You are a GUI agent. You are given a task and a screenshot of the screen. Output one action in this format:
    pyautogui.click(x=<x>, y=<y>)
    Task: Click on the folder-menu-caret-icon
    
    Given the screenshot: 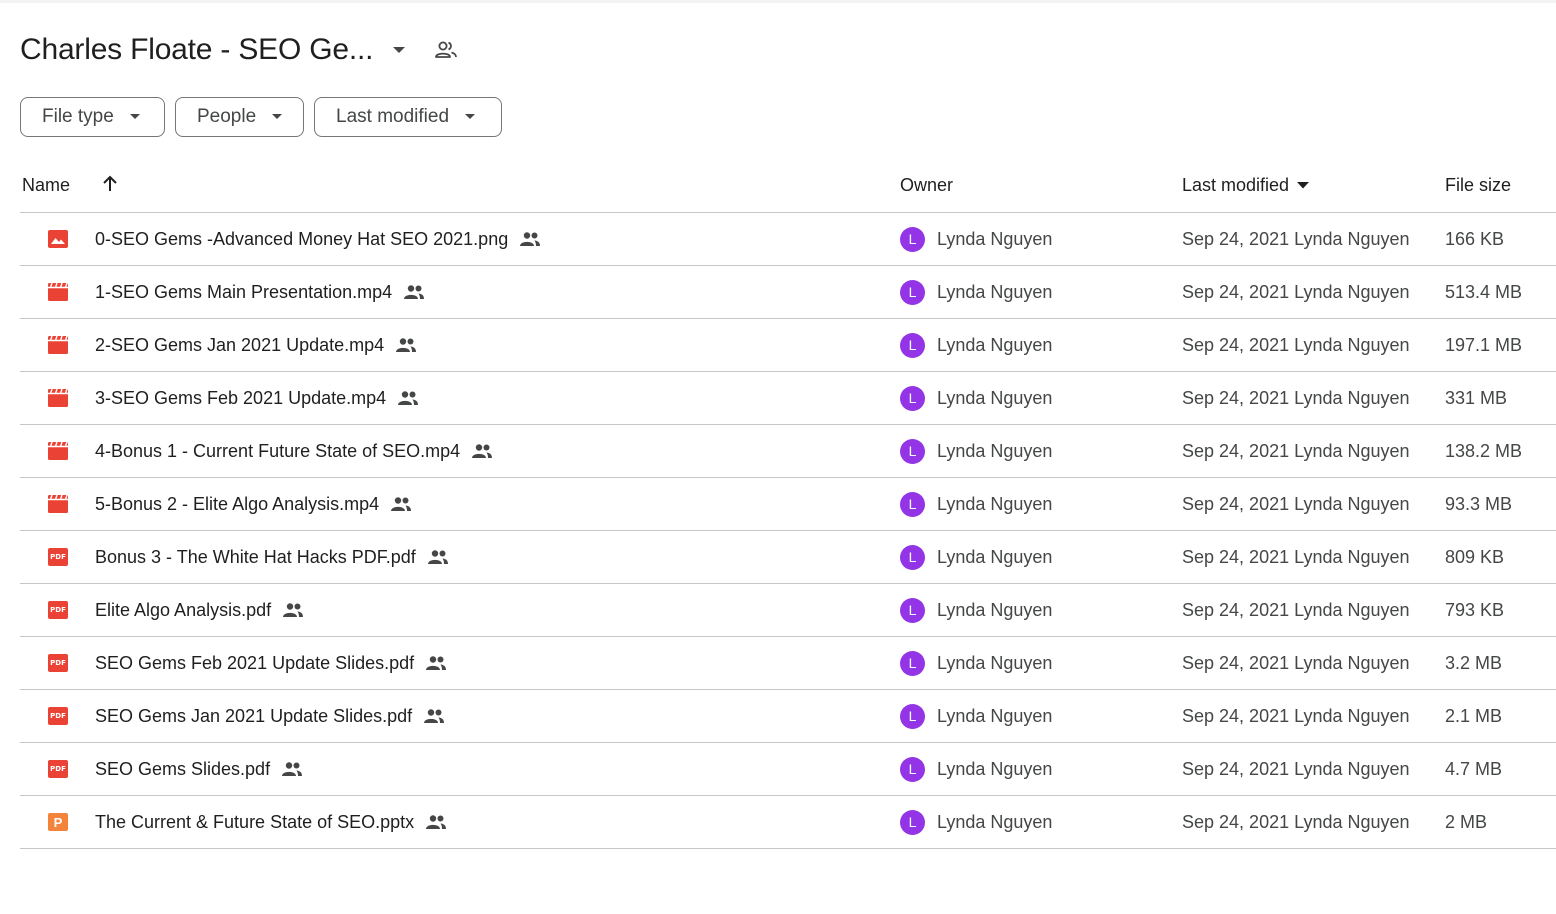 What is the action you would take?
    pyautogui.click(x=399, y=50)
    